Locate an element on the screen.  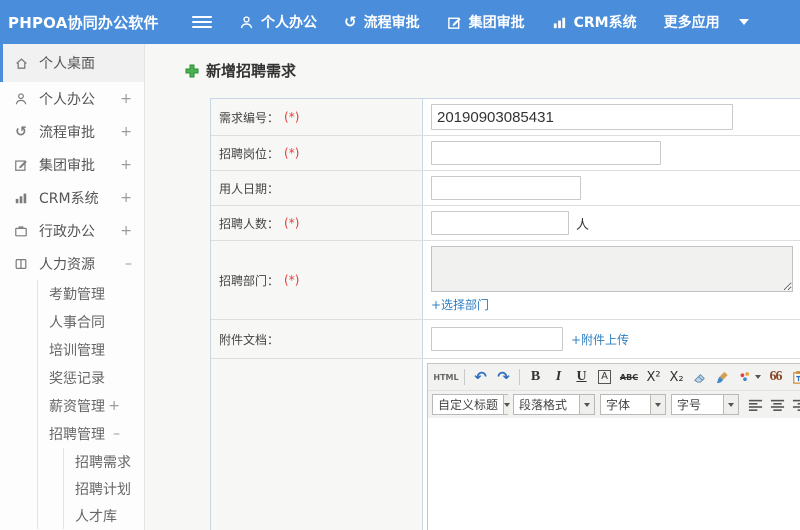
strikethrough-button: ABC is located at coordinates (629, 377).